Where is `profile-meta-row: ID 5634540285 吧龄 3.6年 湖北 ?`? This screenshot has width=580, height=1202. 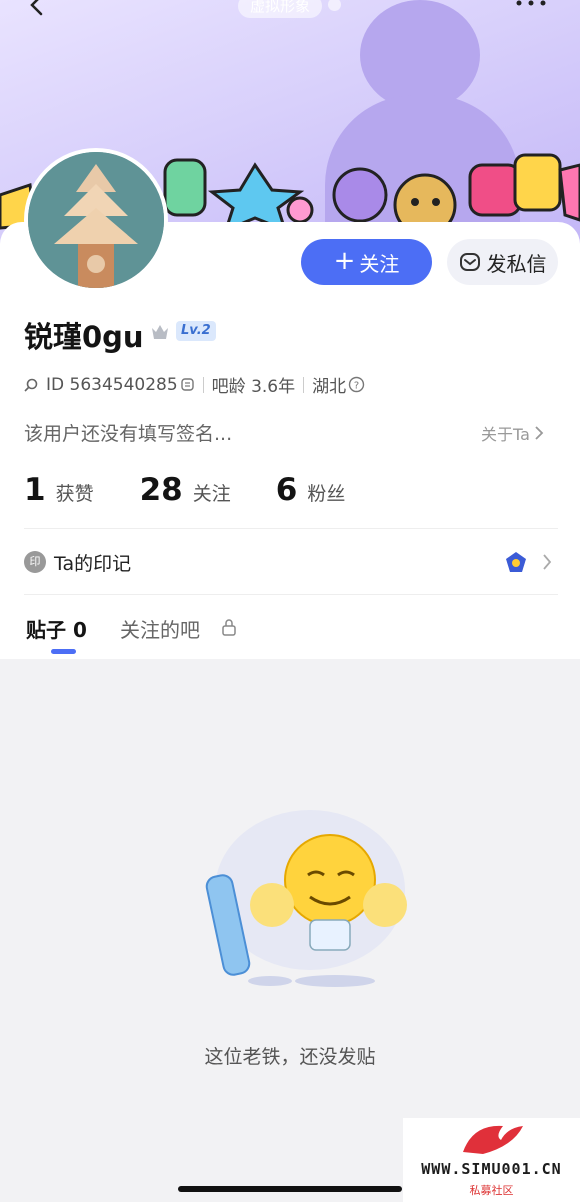
profile-meta-row: ID 5634540285 吧龄 3.6年 湖北 ? is located at coordinates (194, 384).